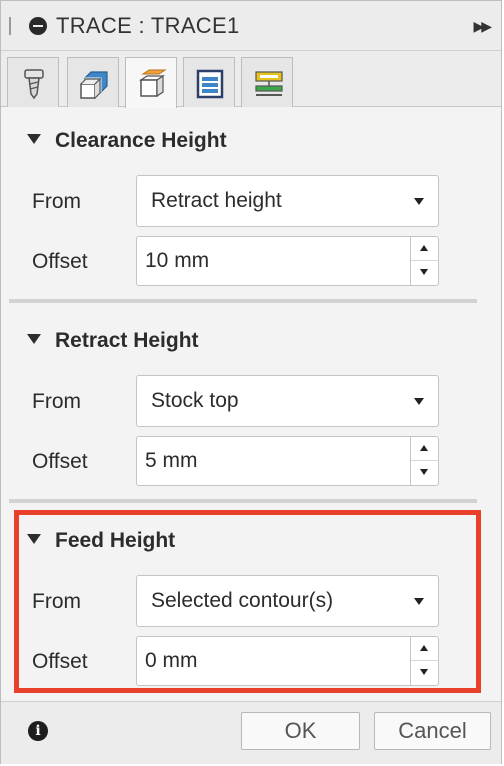 The width and height of the screenshot is (504, 766). I want to click on selected-value: Retract height, so click(216, 200).